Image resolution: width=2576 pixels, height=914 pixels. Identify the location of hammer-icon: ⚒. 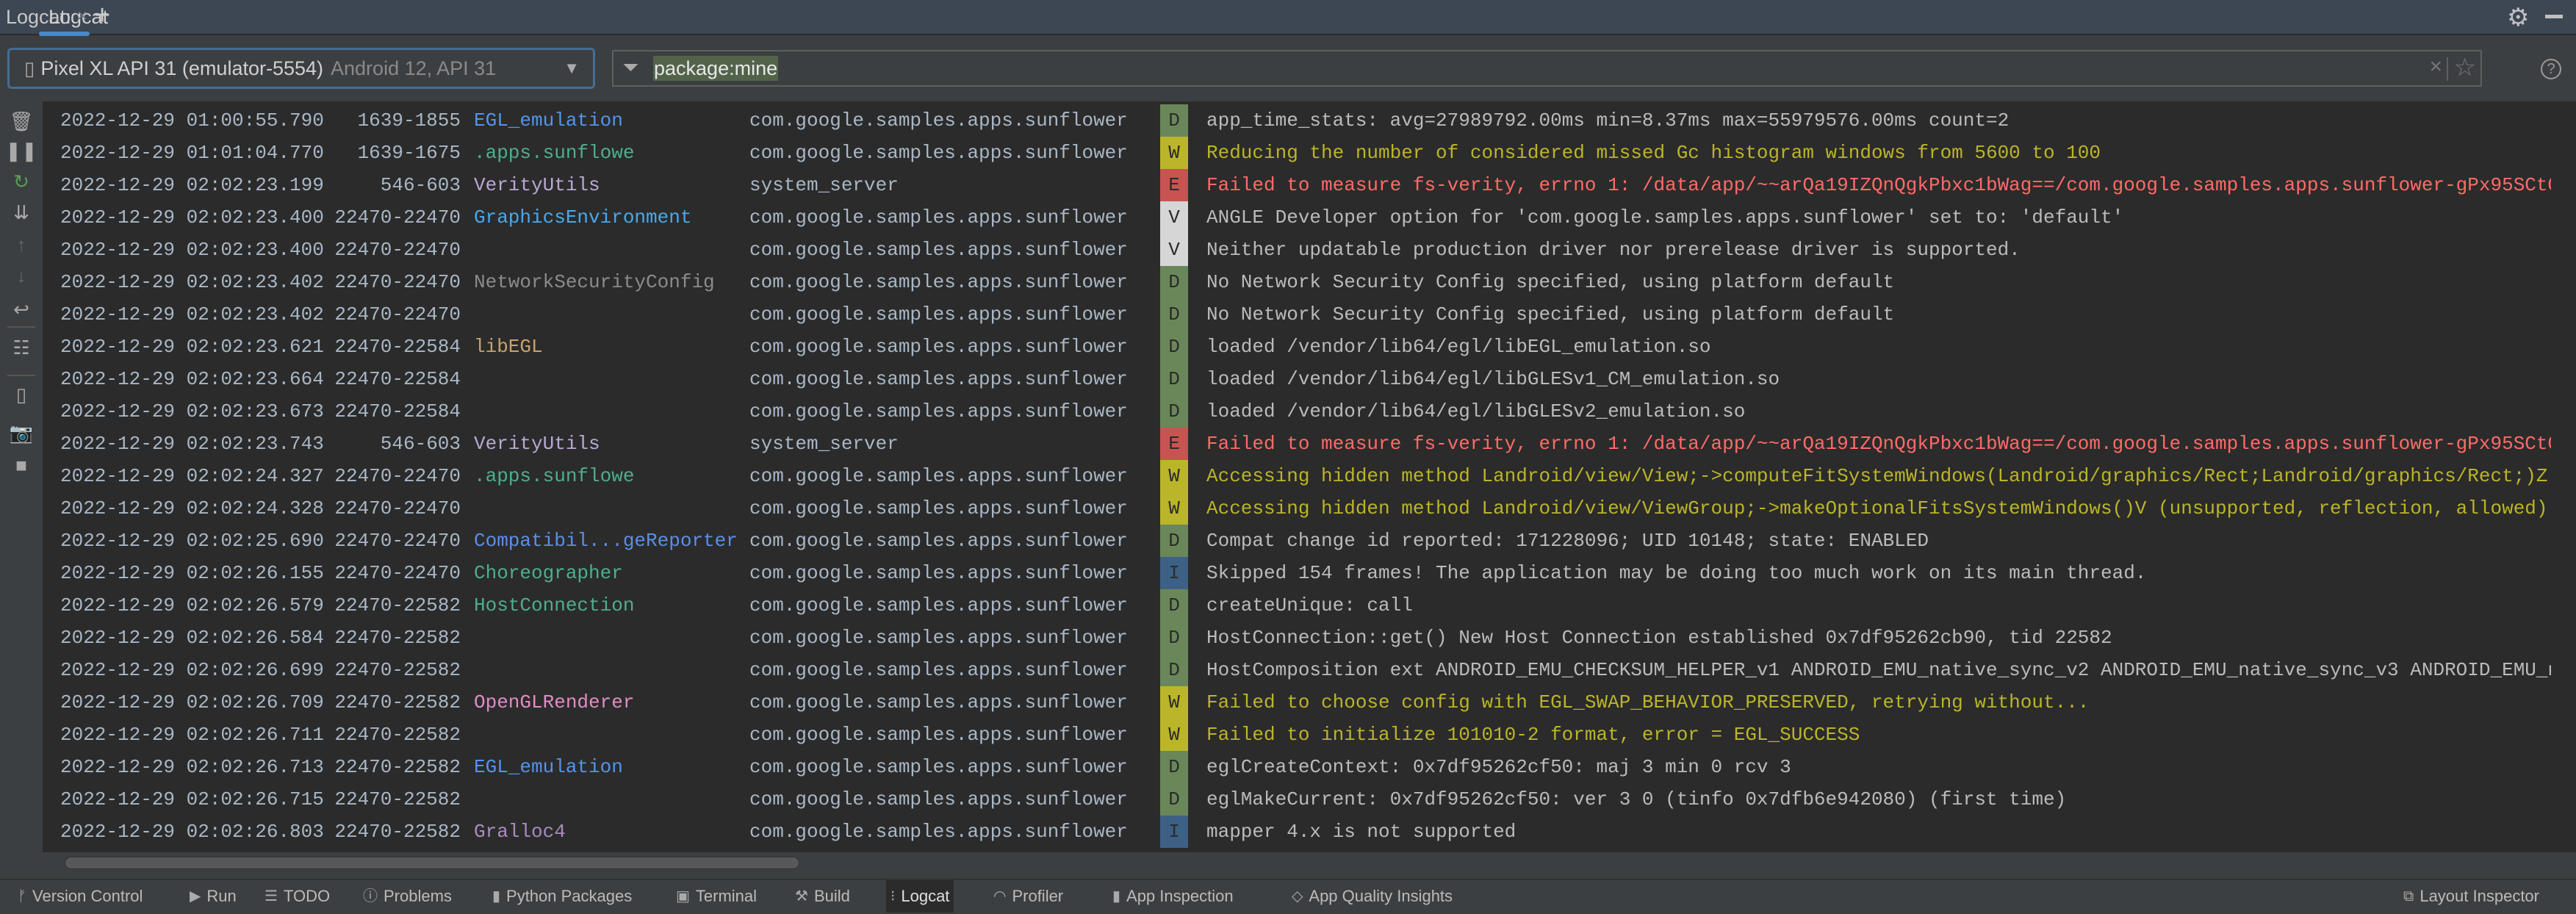
(801, 896).